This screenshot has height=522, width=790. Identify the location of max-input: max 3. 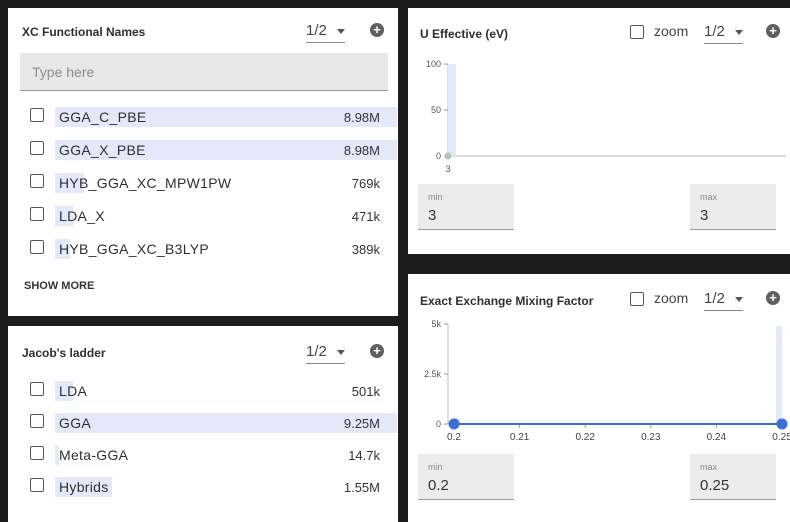
(733, 207).